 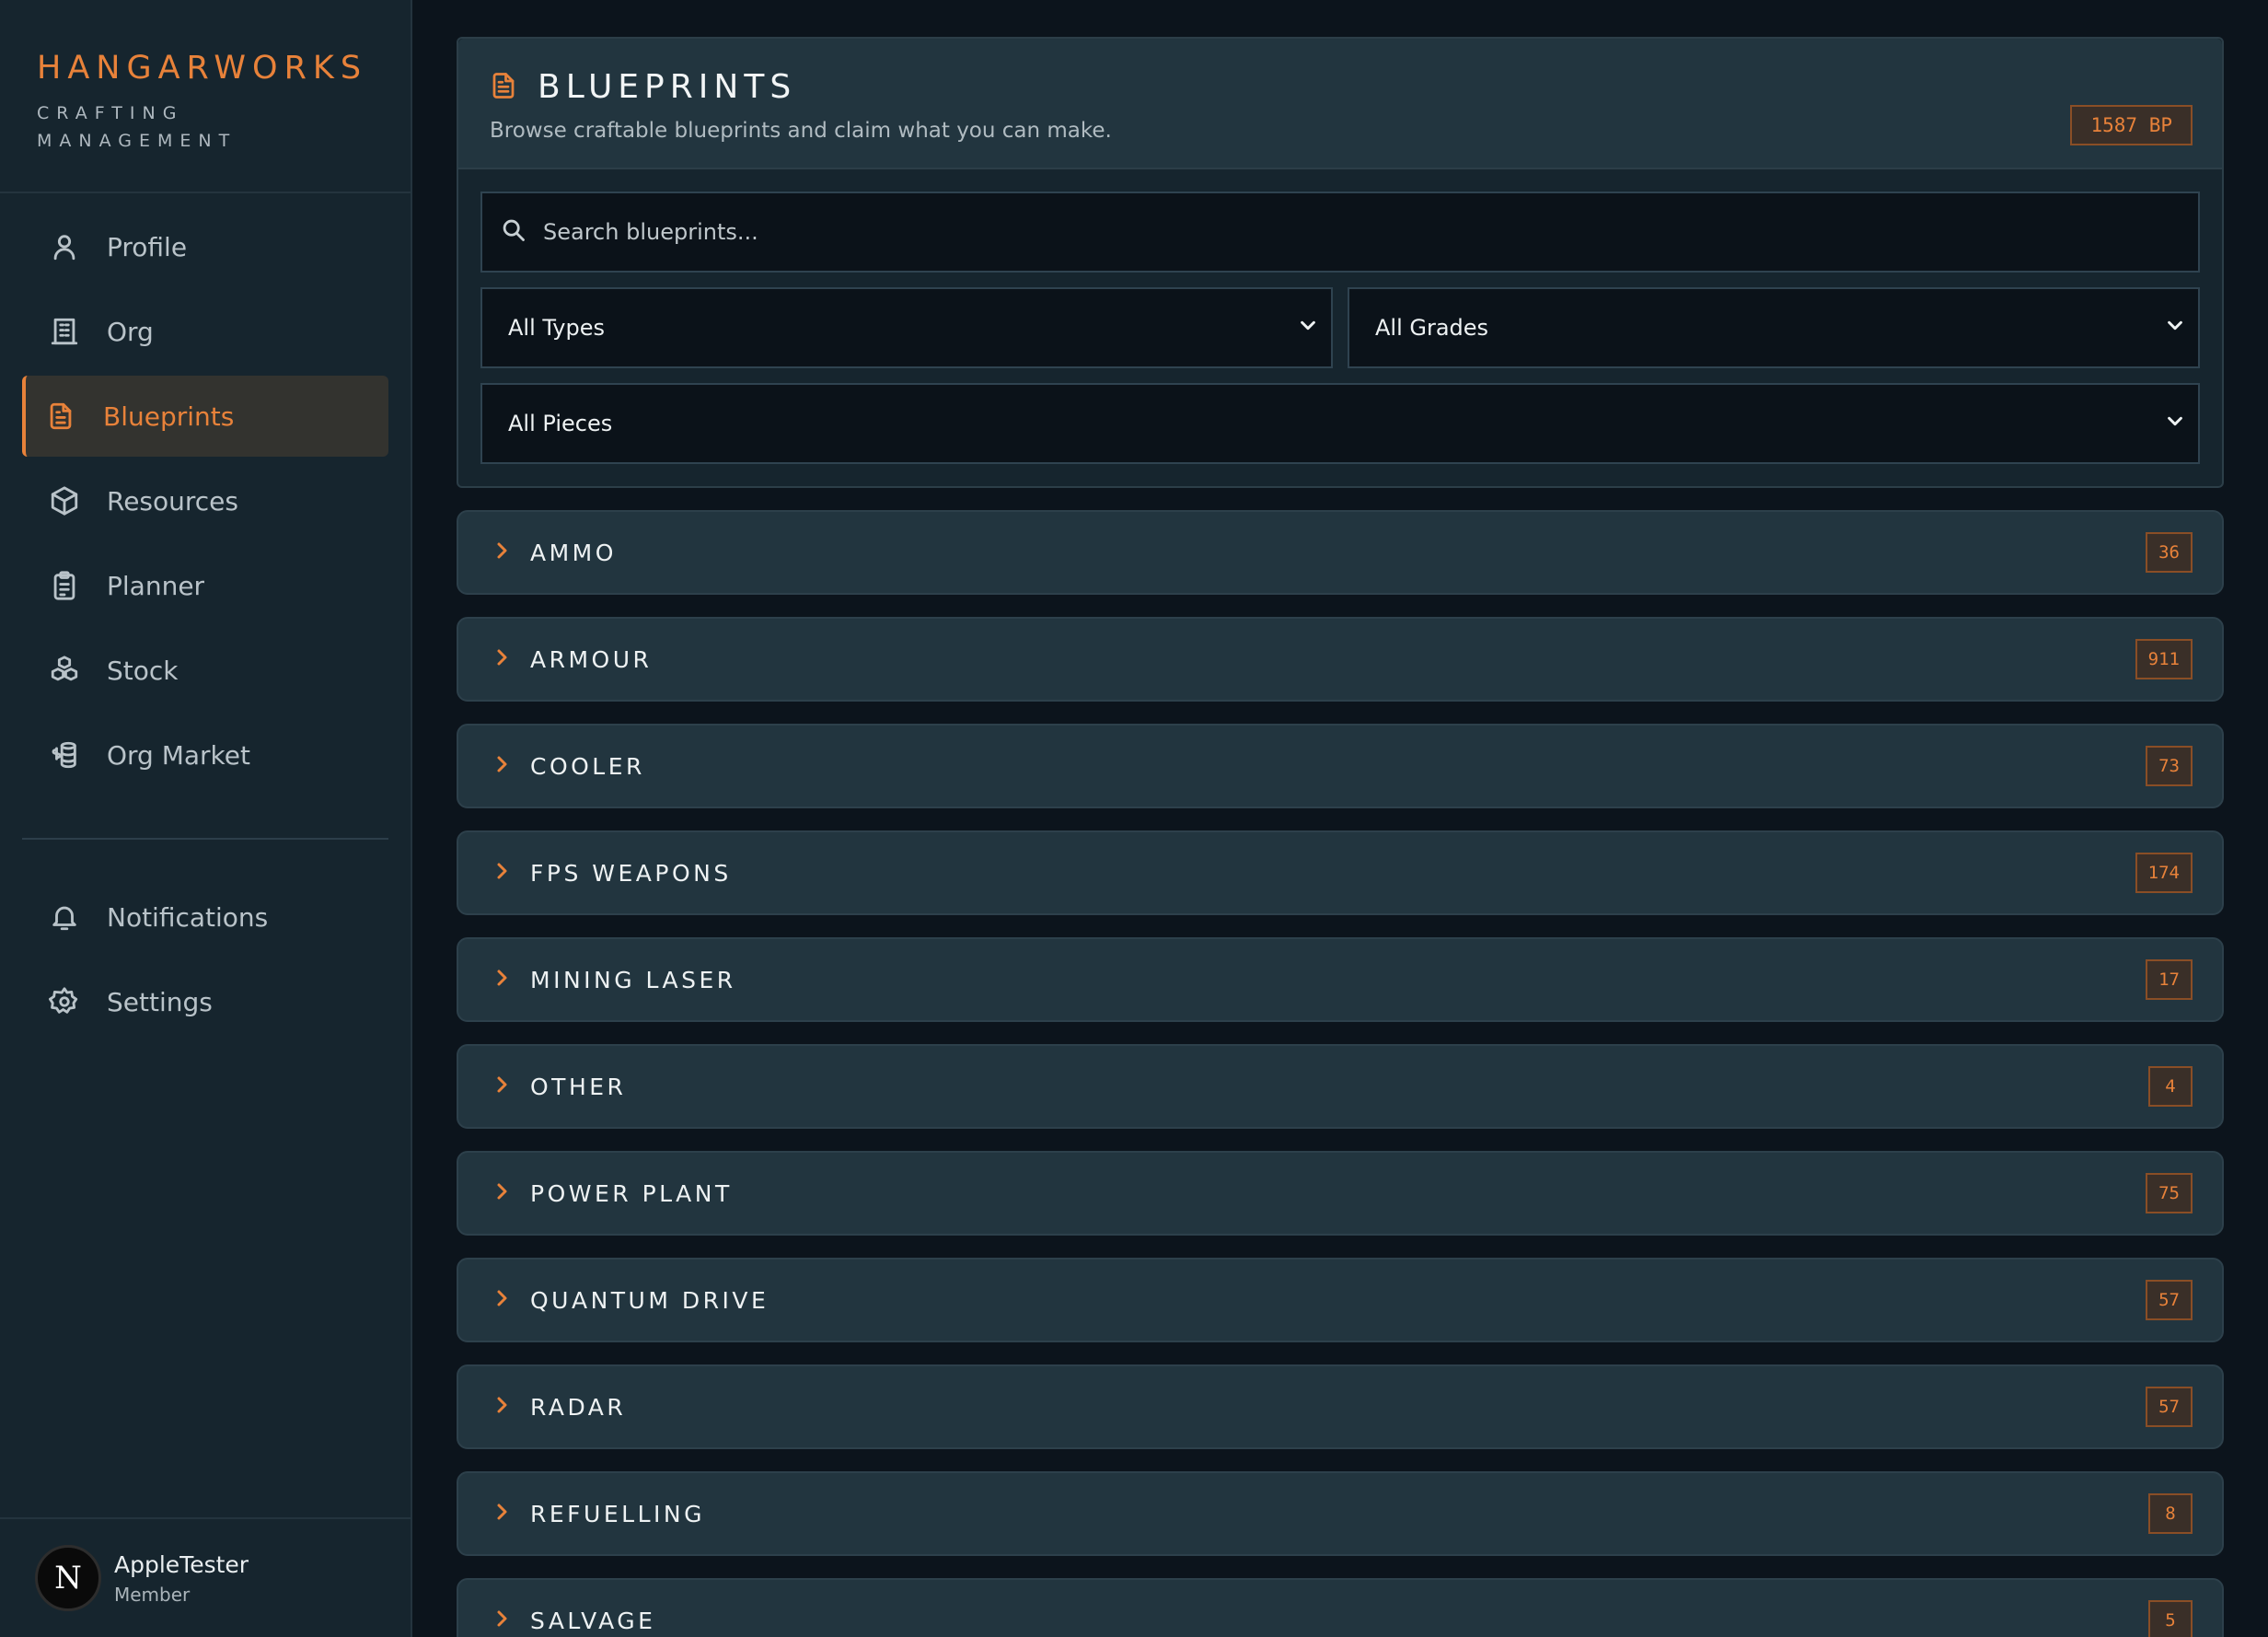 I want to click on category-row-other: OTHER 4, so click(x=1340, y=1087).